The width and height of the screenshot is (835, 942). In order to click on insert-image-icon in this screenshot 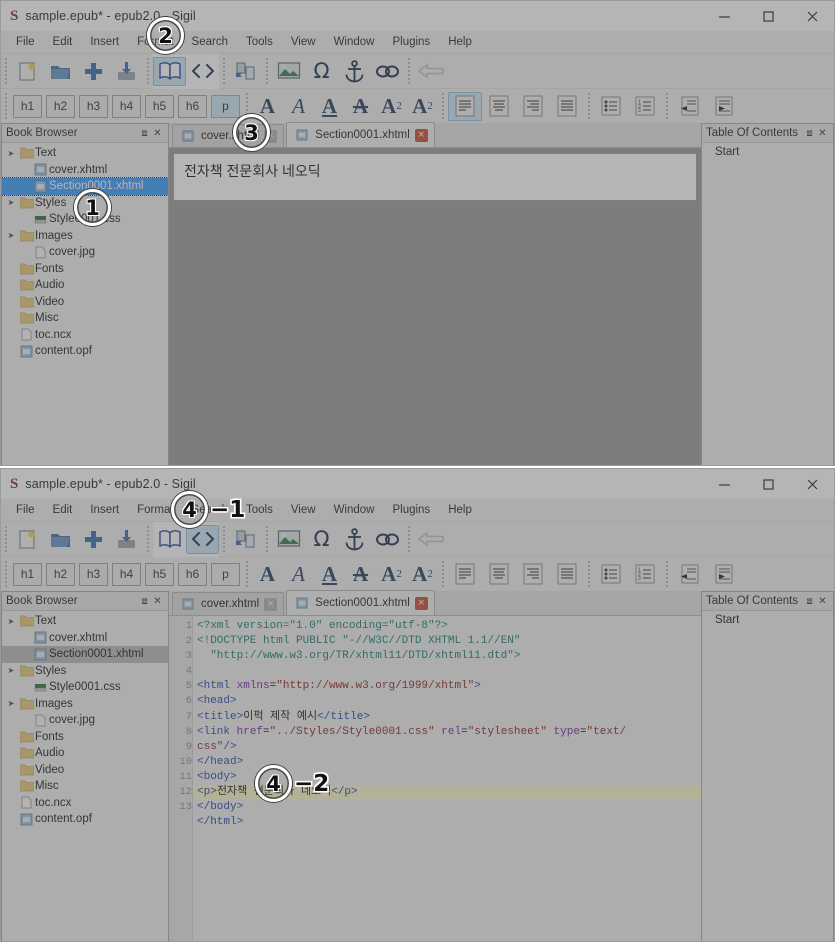, I will do `click(288, 71)`.